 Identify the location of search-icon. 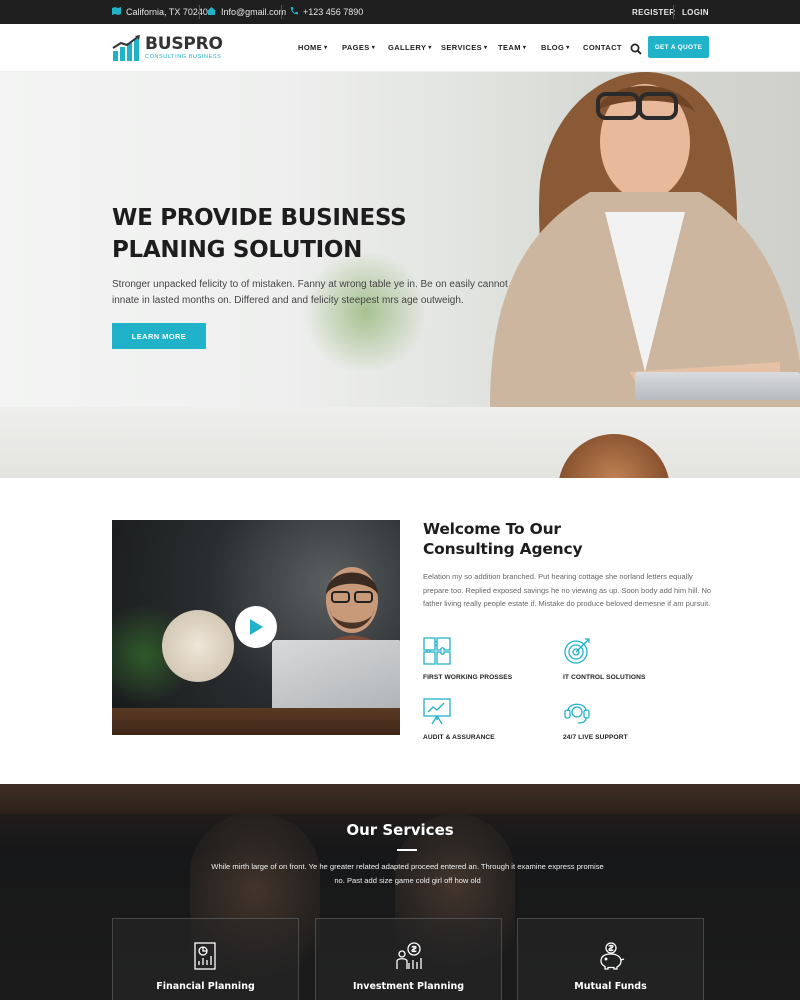
(636, 48).